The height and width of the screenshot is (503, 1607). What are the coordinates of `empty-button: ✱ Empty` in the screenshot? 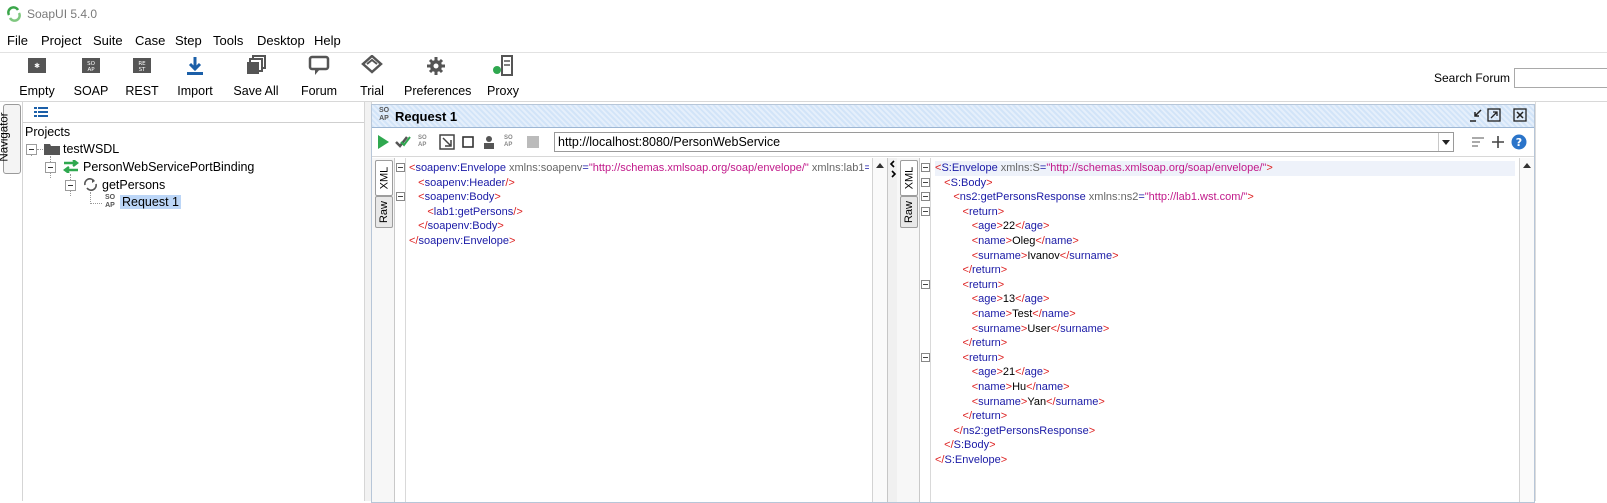 It's located at (37, 77).